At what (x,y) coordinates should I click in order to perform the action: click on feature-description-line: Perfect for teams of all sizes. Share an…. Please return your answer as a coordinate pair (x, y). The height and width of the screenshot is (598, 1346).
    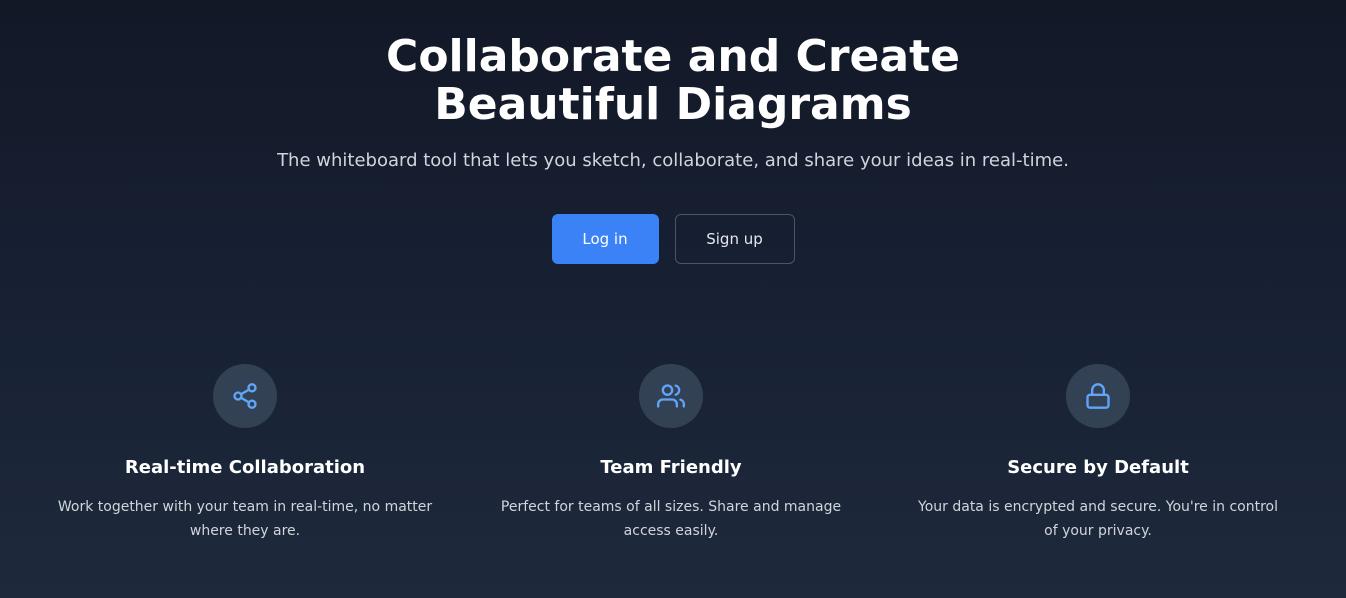
    Looking at the image, I should click on (671, 507).